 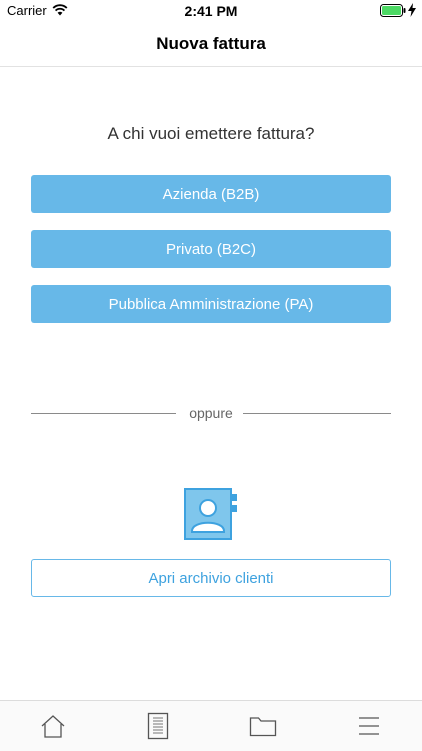 I want to click on question-label: A chi vuoi emettere fattura?, so click(x=211, y=133).